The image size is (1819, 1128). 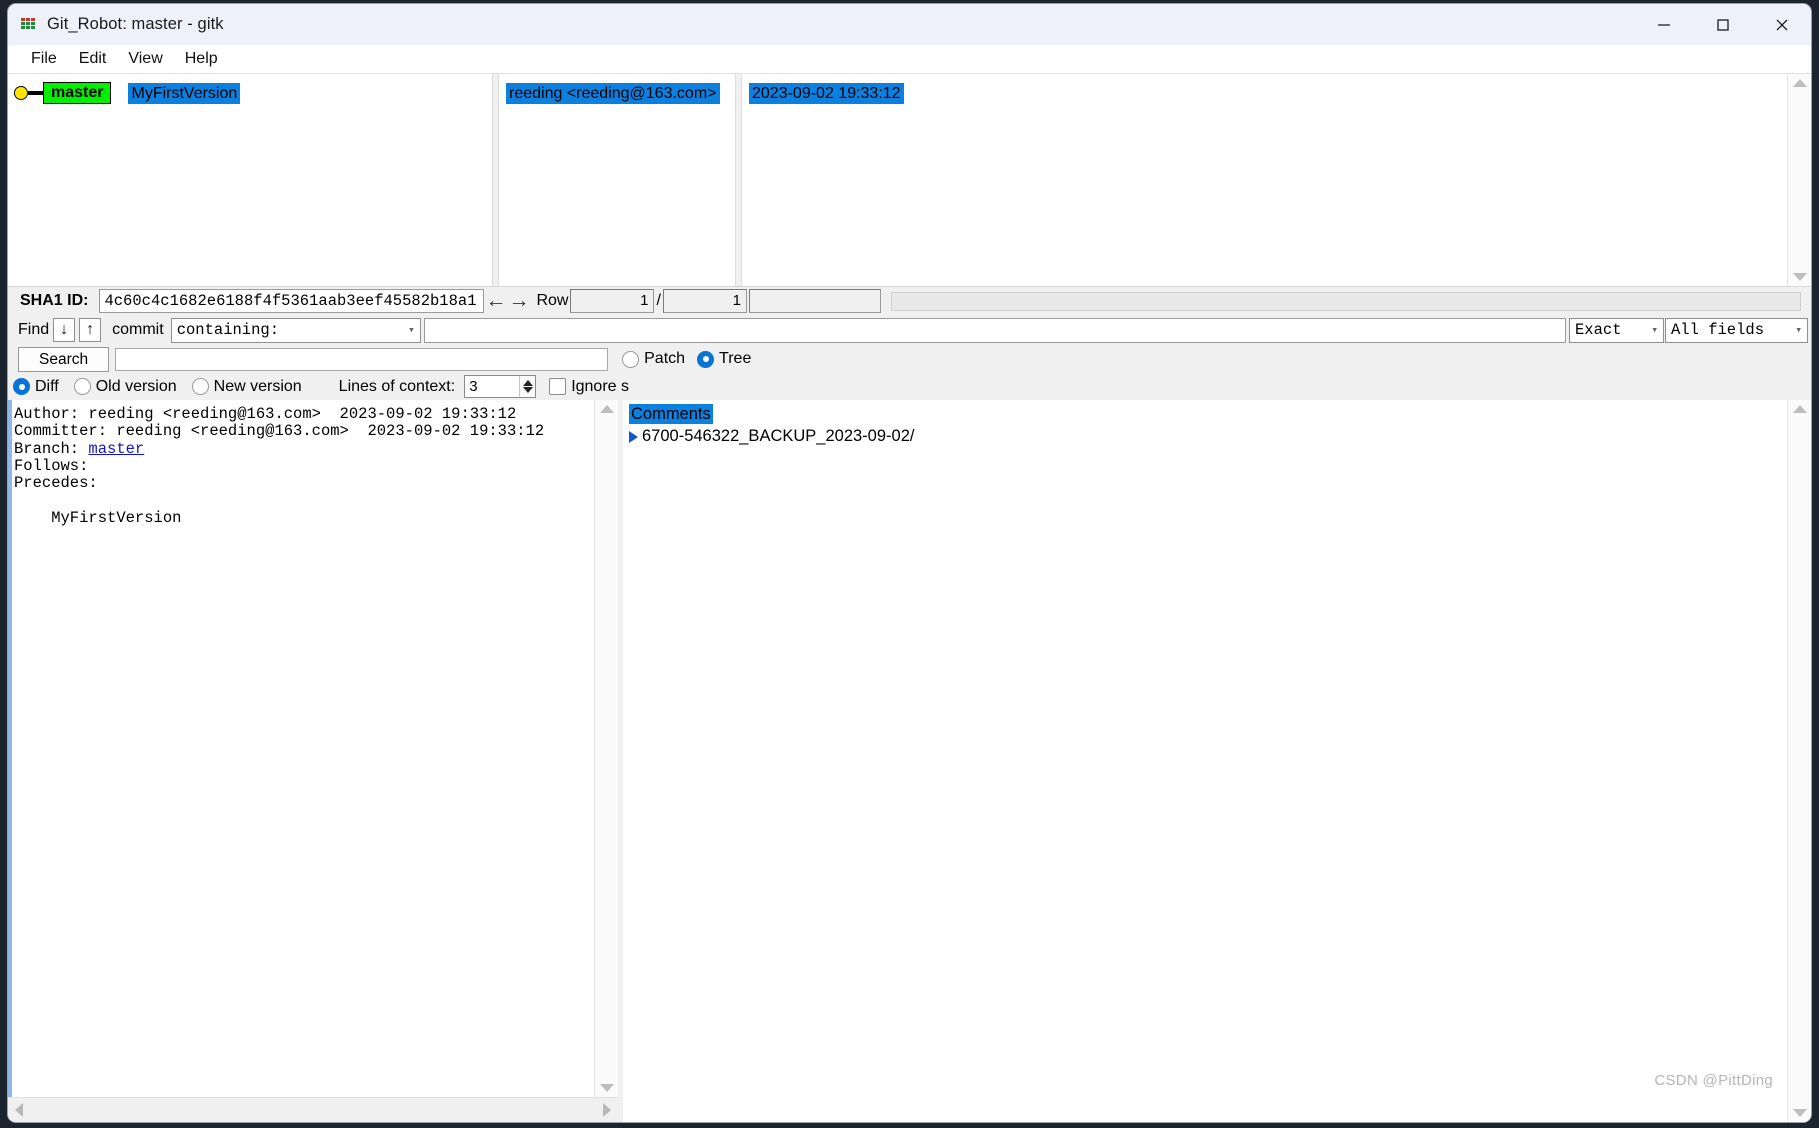 What do you see at coordinates (82, 386) in the screenshot?
I see `radio-old-version-control` at bounding box center [82, 386].